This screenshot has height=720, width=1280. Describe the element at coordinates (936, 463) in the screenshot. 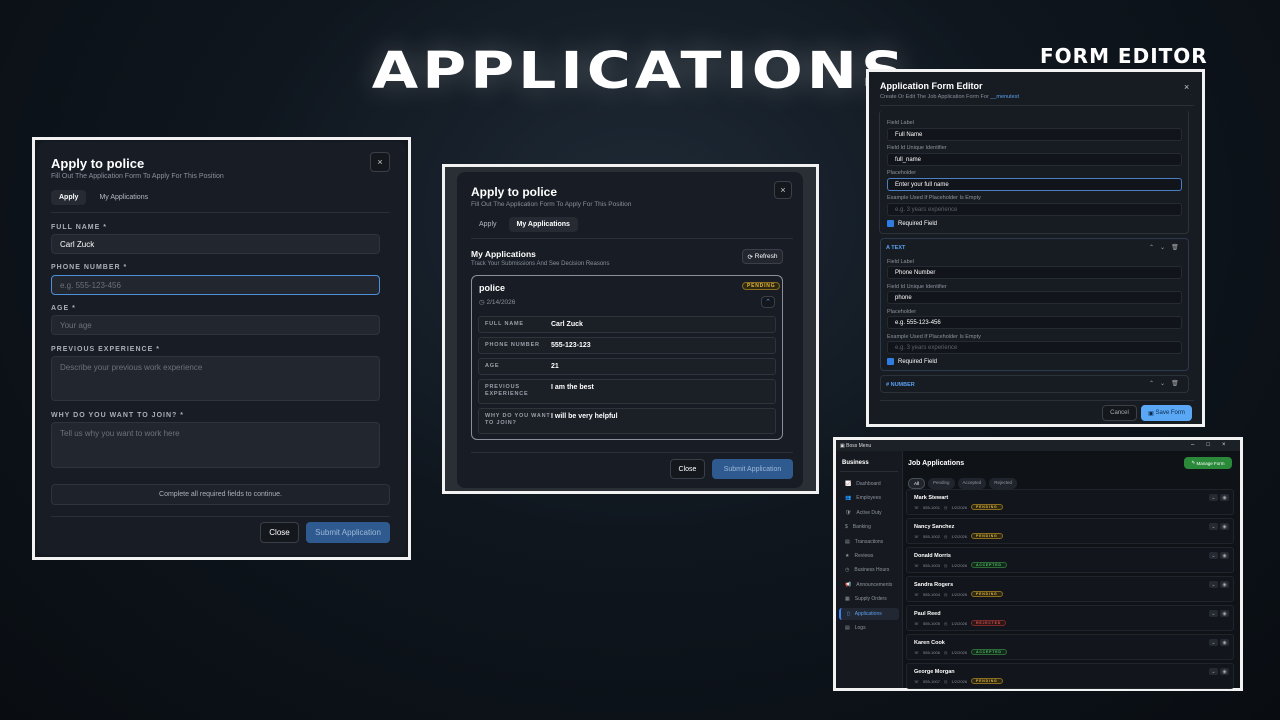

I see `page-title: Job Applications` at that location.